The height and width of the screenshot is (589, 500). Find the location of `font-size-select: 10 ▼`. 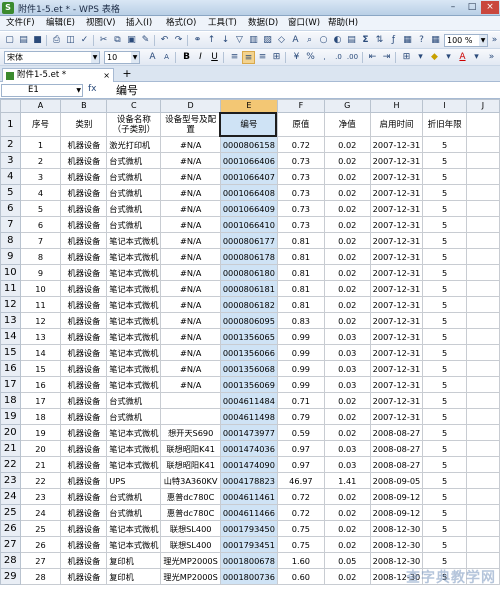

font-size-select: 10 ▼ is located at coordinates (122, 57).